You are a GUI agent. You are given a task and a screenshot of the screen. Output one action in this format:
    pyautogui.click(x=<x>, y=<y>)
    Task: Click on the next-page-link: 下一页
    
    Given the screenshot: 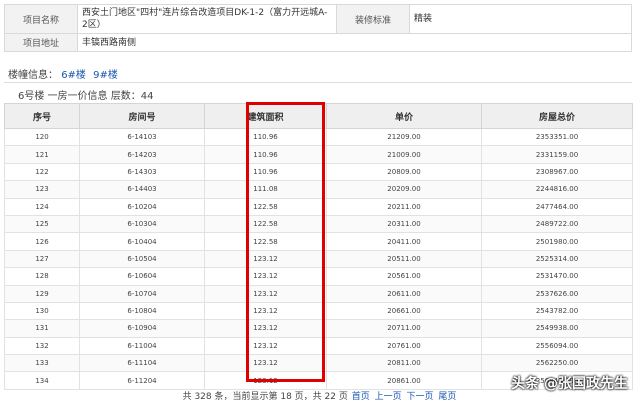 What is the action you would take?
    pyautogui.click(x=420, y=397)
    